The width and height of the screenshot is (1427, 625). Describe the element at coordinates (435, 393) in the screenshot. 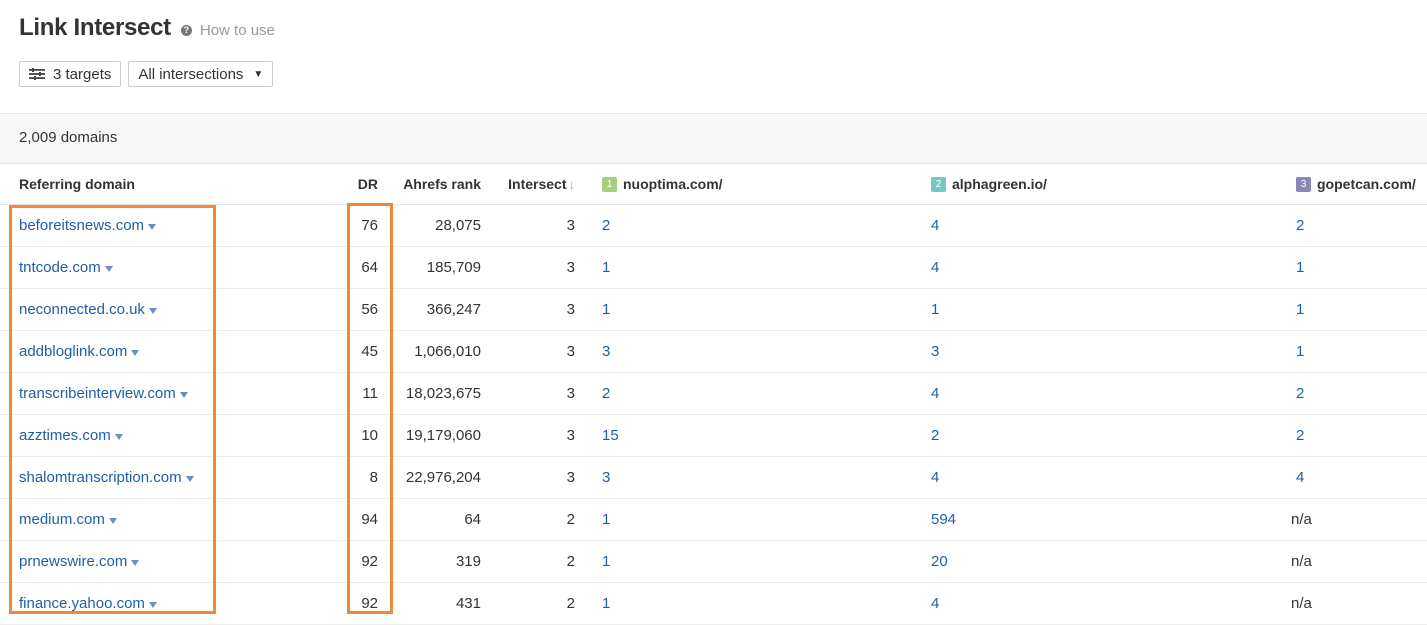

I see `ahrefs-rank-cell: 18,023,675` at that location.